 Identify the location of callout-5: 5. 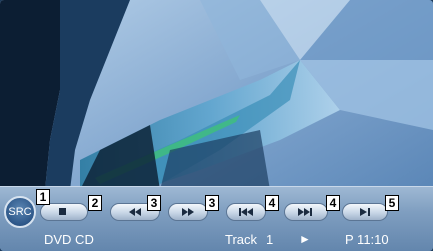
(392, 203).